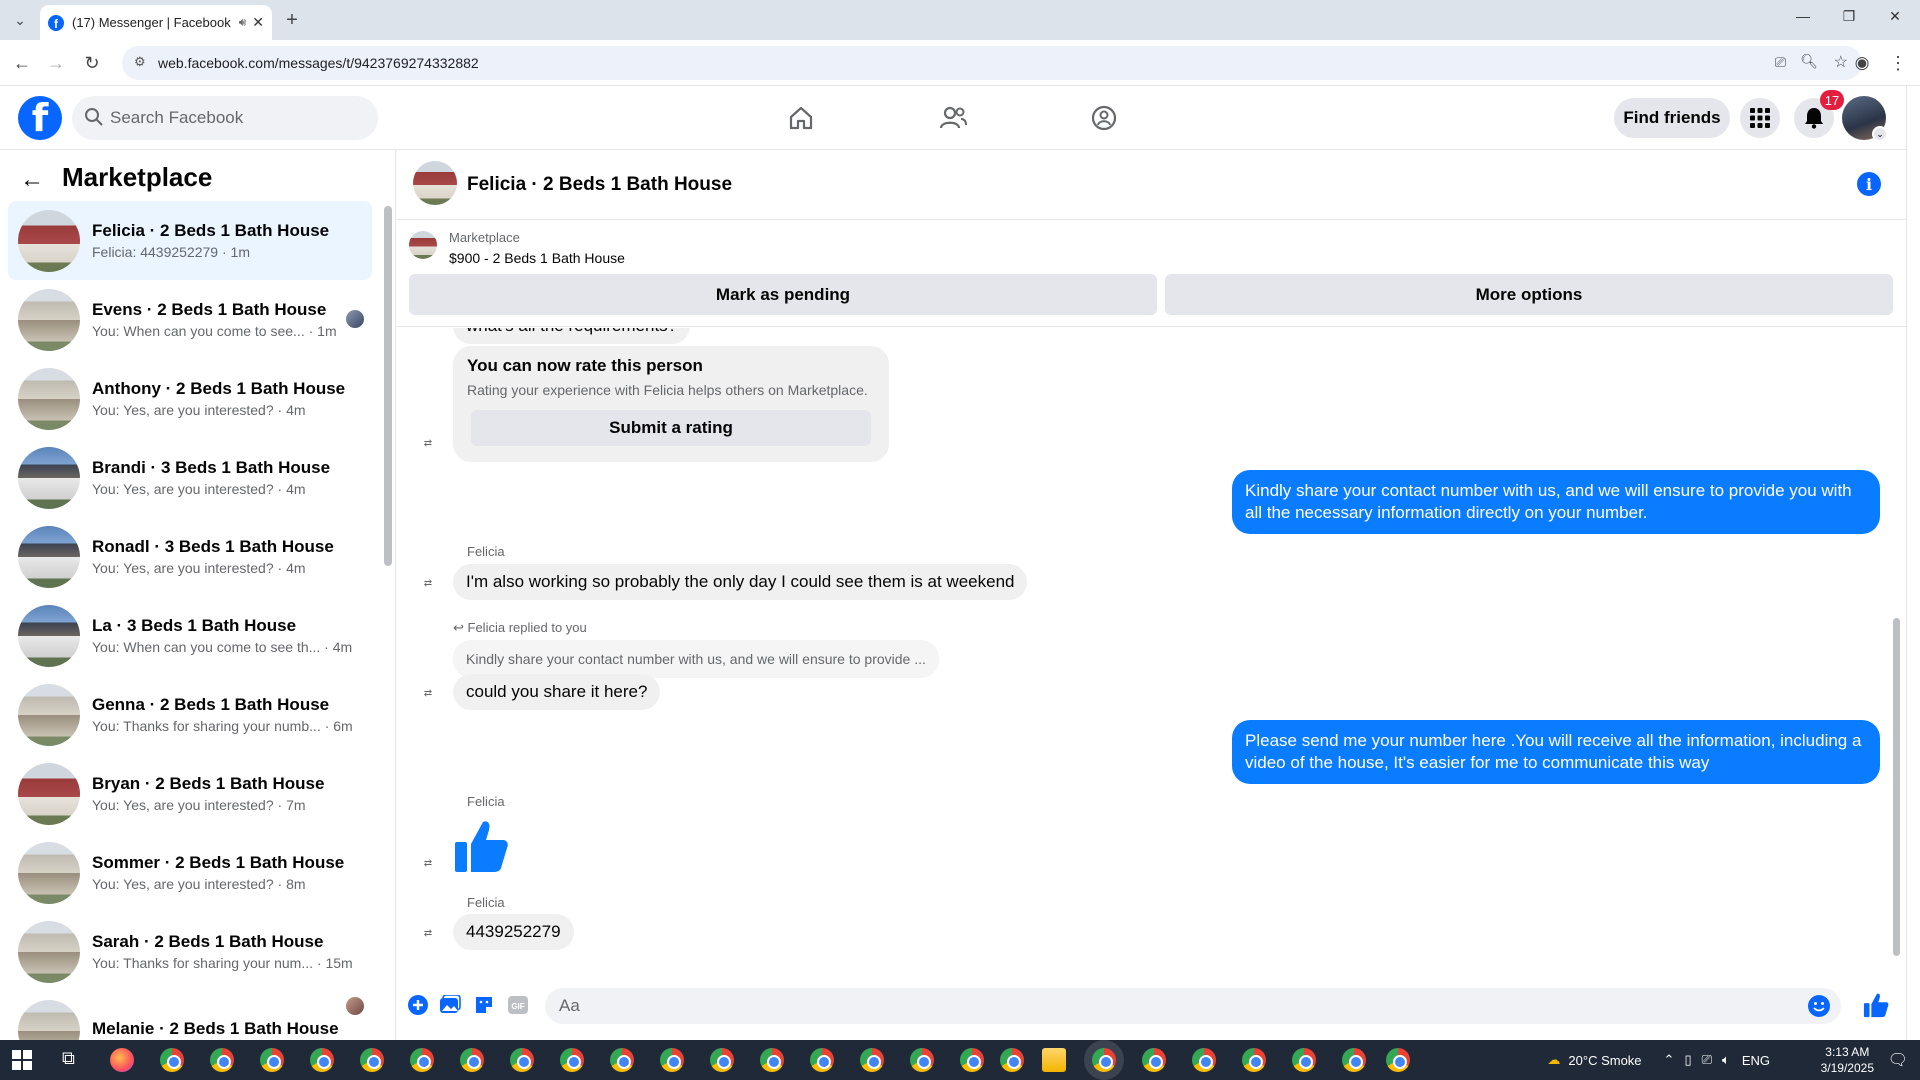 The image size is (1920, 1080). Describe the element at coordinates (209, 309) in the screenshot. I see `conversation-name: Evens · 2 Beds 1 Bath House` at that location.